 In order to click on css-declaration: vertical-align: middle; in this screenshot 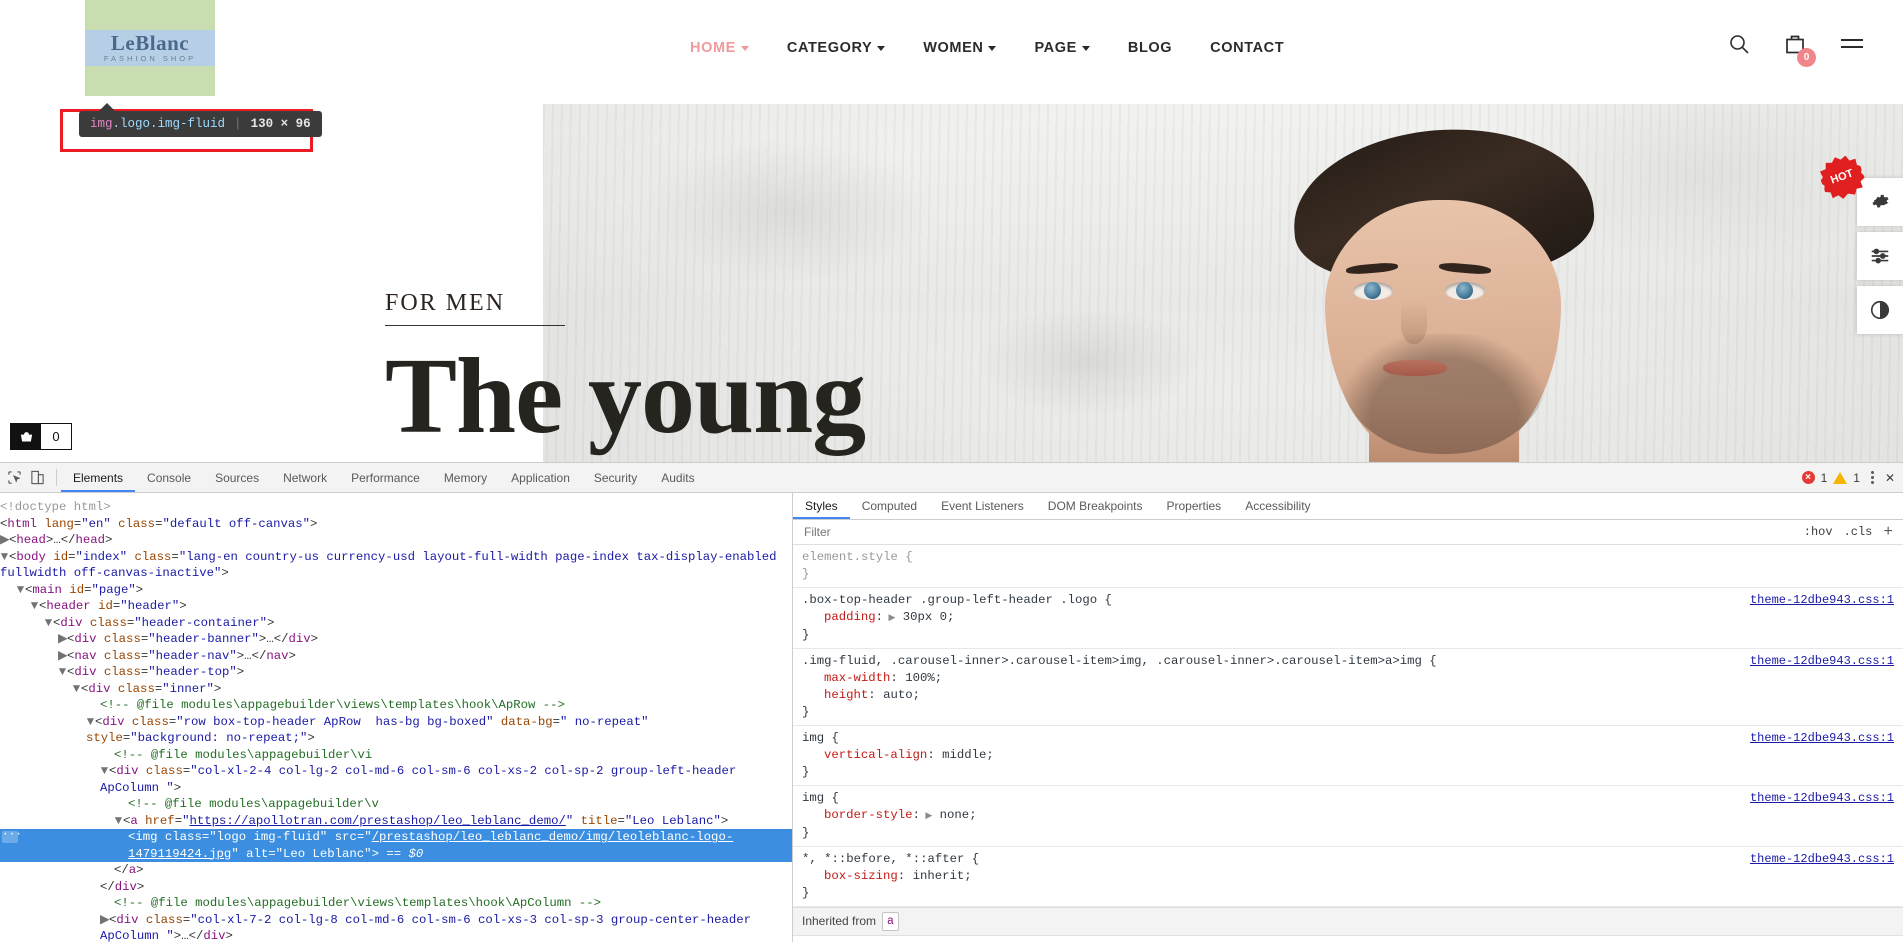, I will do `click(1352, 755)`.